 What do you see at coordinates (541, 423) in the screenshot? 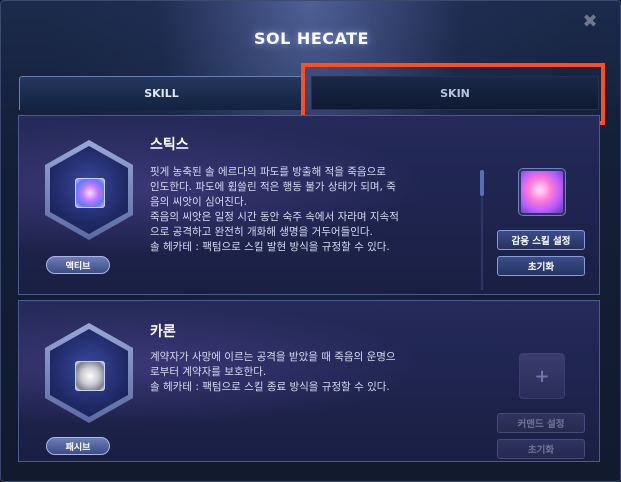
I see `command-setting-button: 커맨드 설정` at bounding box center [541, 423].